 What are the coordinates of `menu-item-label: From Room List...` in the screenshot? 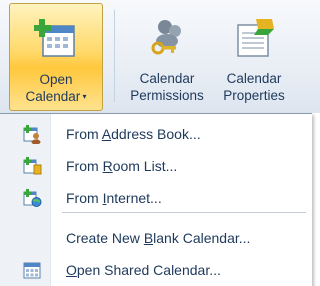 It's located at (122, 166).